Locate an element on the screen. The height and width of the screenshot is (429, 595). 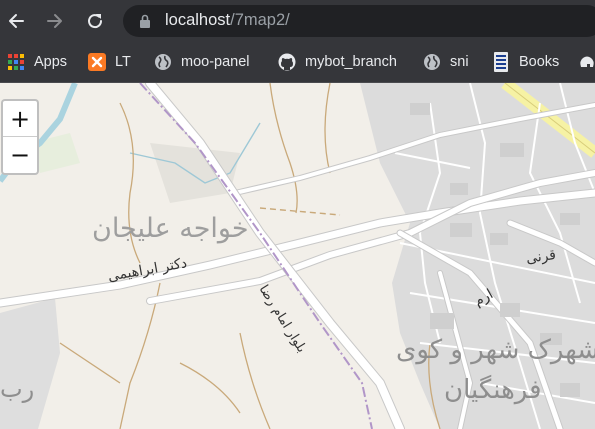
bookmark-apps: Apps is located at coordinates (37, 62).